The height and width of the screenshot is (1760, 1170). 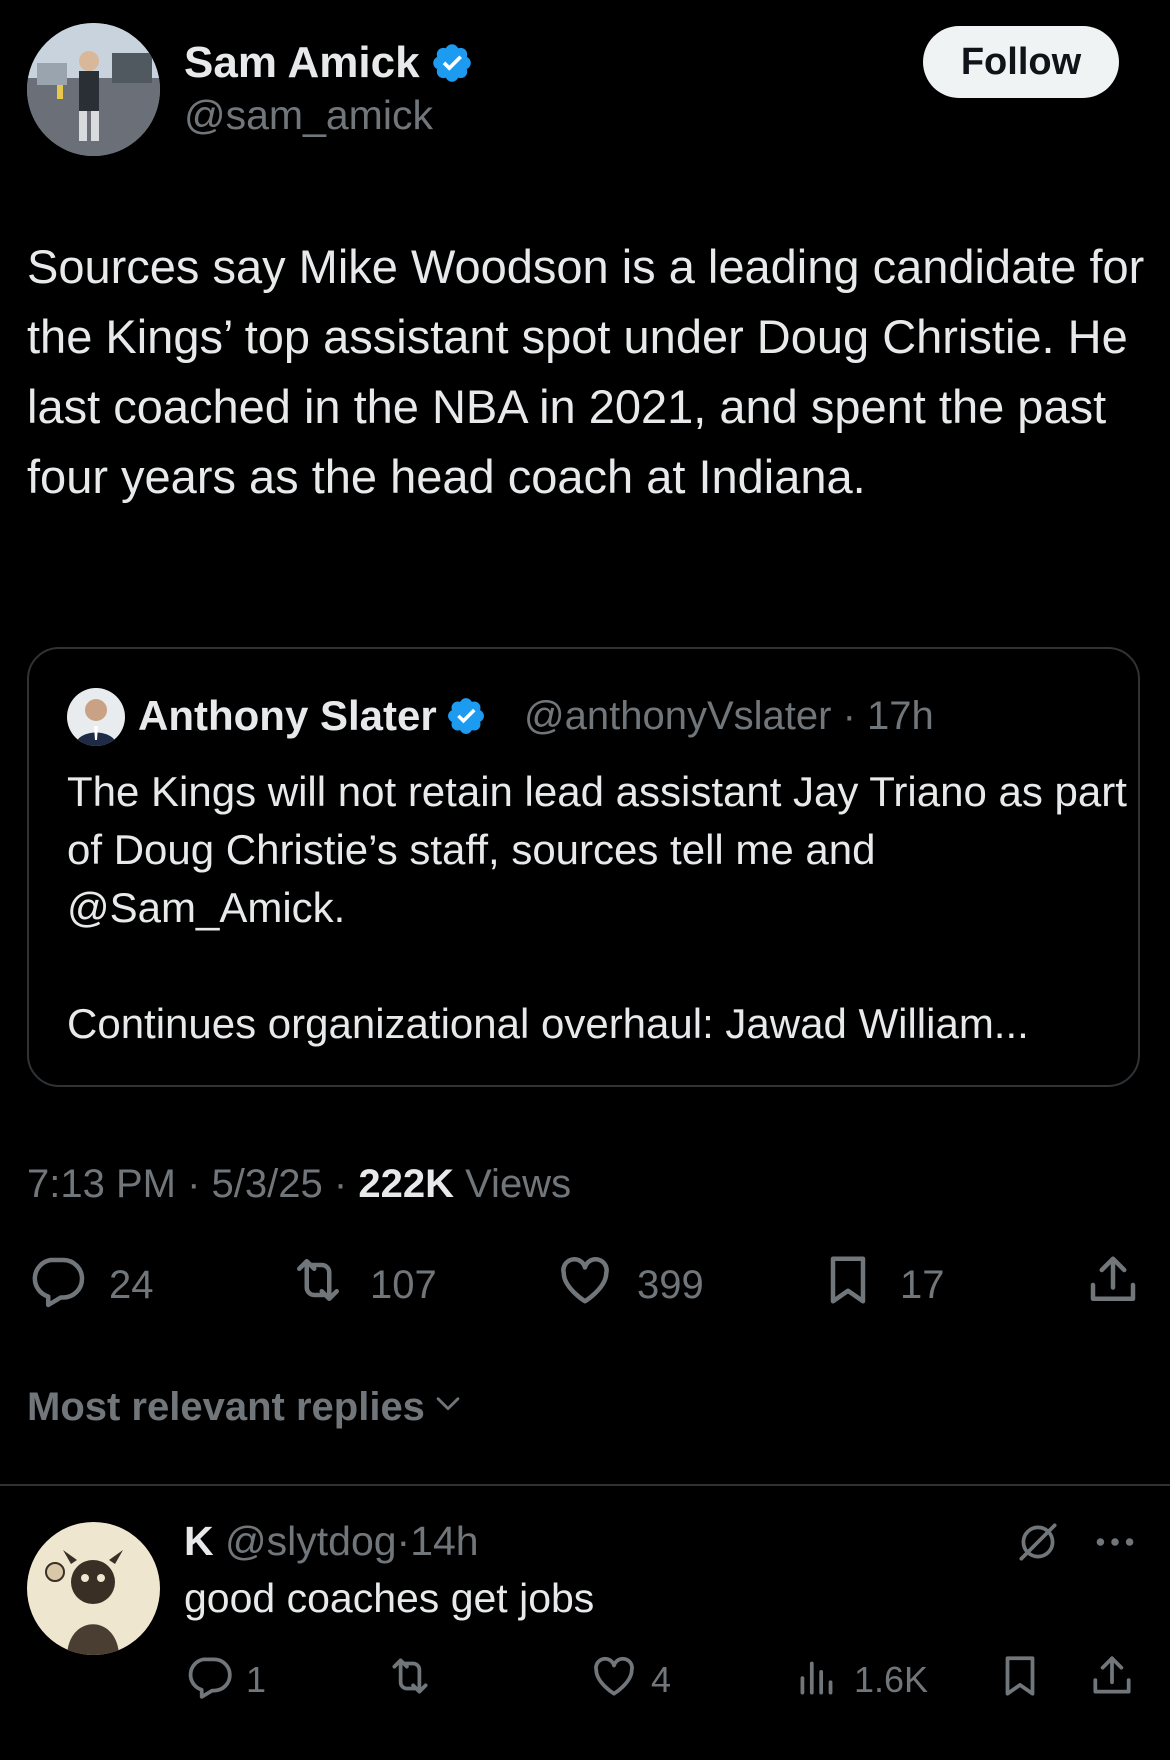 I want to click on reply-reply-count: 1, so click(x=256, y=1679).